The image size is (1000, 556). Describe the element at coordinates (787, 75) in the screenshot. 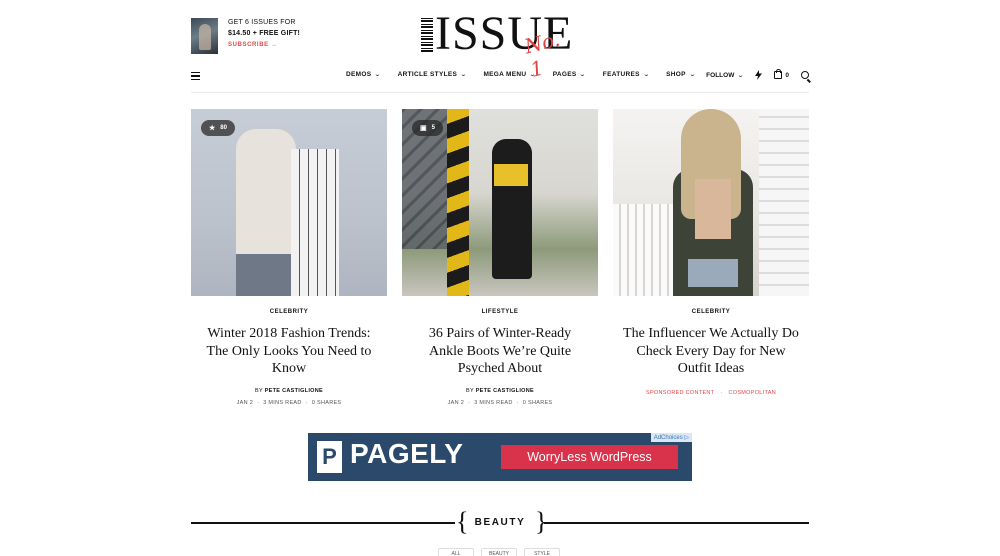

I see `cart-count: 0` at that location.